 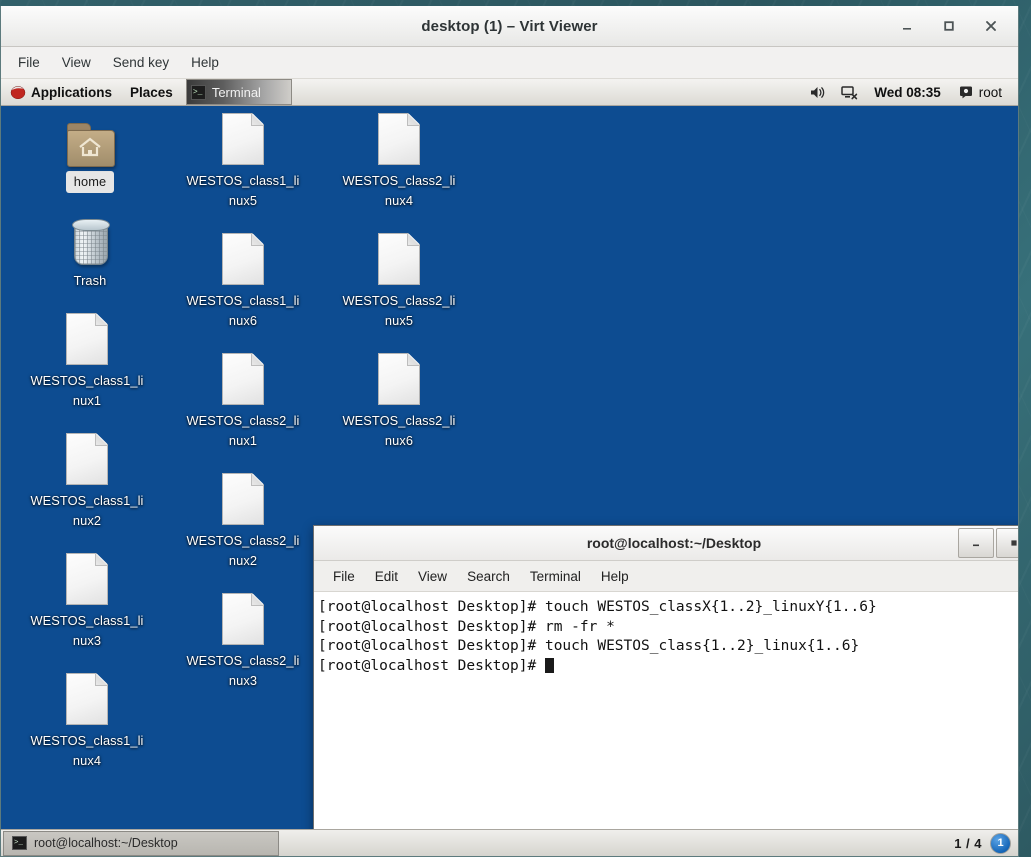 What do you see at coordinates (90, 182) in the screenshot?
I see `desktop-icon-label: home` at bounding box center [90, 182].